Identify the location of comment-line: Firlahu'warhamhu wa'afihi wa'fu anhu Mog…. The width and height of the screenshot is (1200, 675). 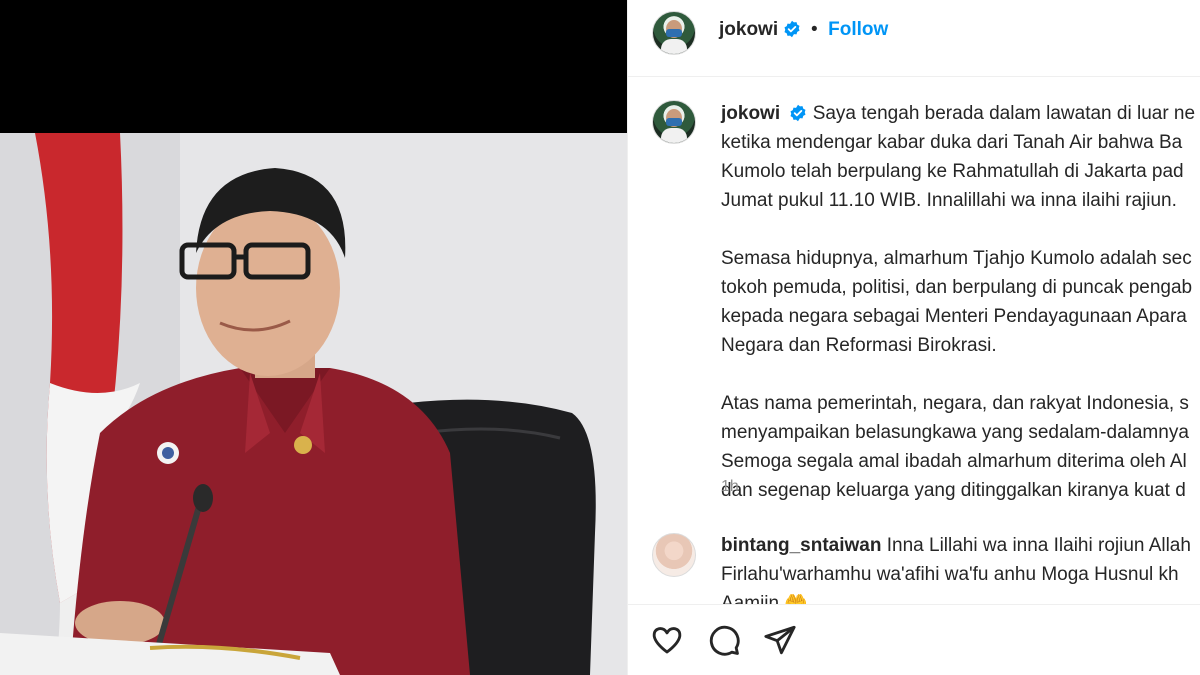
(950, 574).